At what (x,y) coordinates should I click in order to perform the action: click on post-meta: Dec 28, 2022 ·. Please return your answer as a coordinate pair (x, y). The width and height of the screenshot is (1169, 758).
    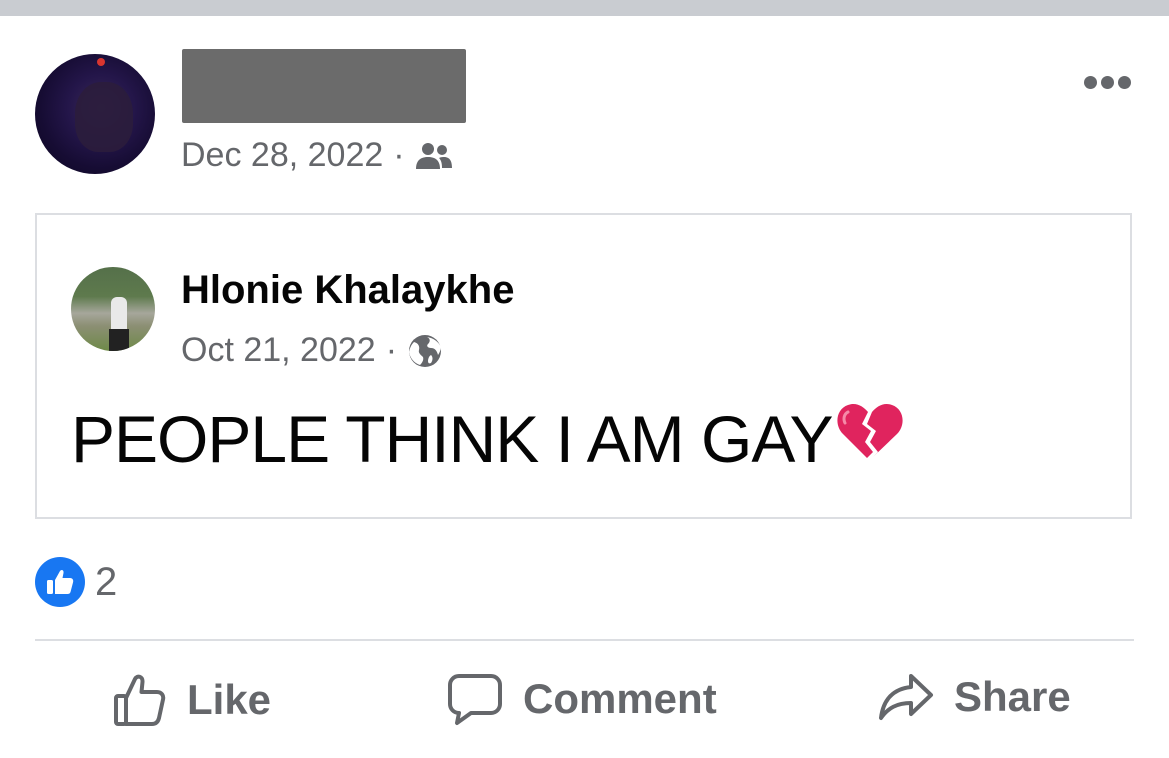
    Looking at the image, I should click on (317, 155).